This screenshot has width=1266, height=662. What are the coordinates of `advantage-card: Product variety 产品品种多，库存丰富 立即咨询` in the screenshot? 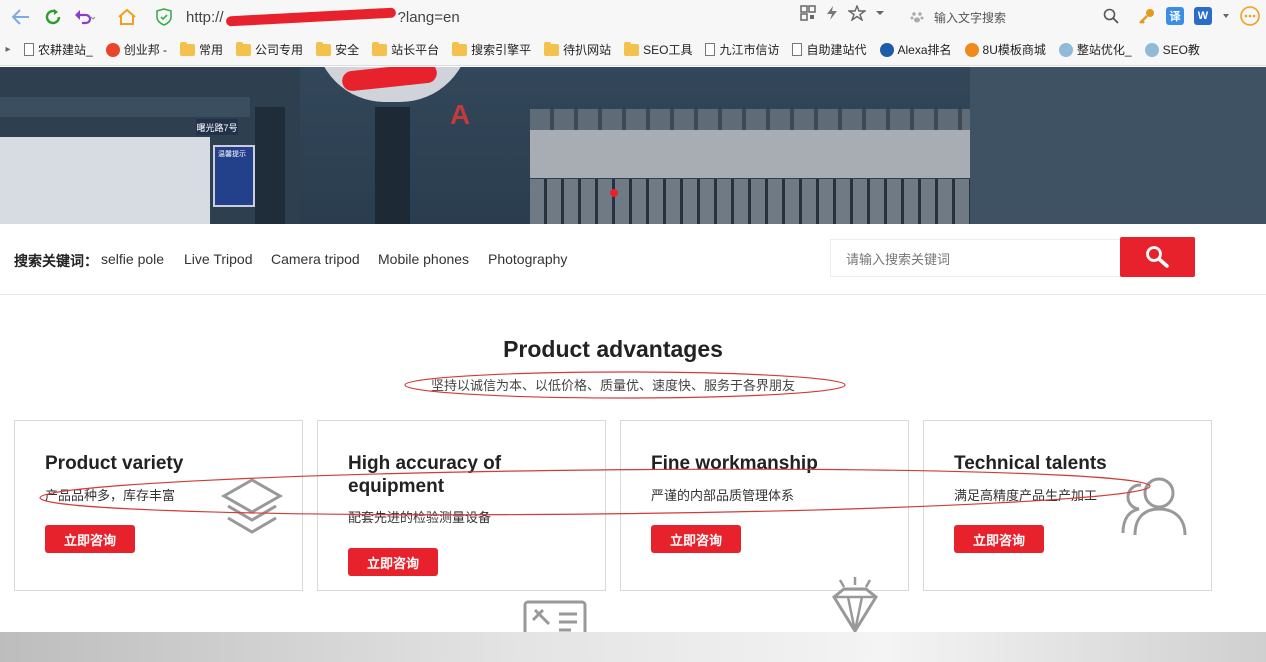 It's located at (158, 505).